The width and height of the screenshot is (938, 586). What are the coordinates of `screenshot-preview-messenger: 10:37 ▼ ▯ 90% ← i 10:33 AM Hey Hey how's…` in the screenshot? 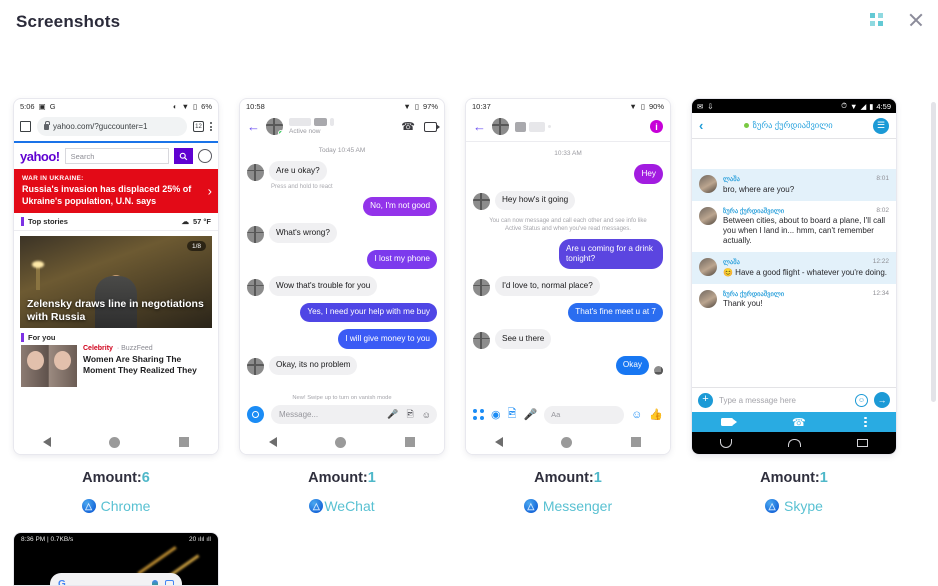 It's located at (568, 276).